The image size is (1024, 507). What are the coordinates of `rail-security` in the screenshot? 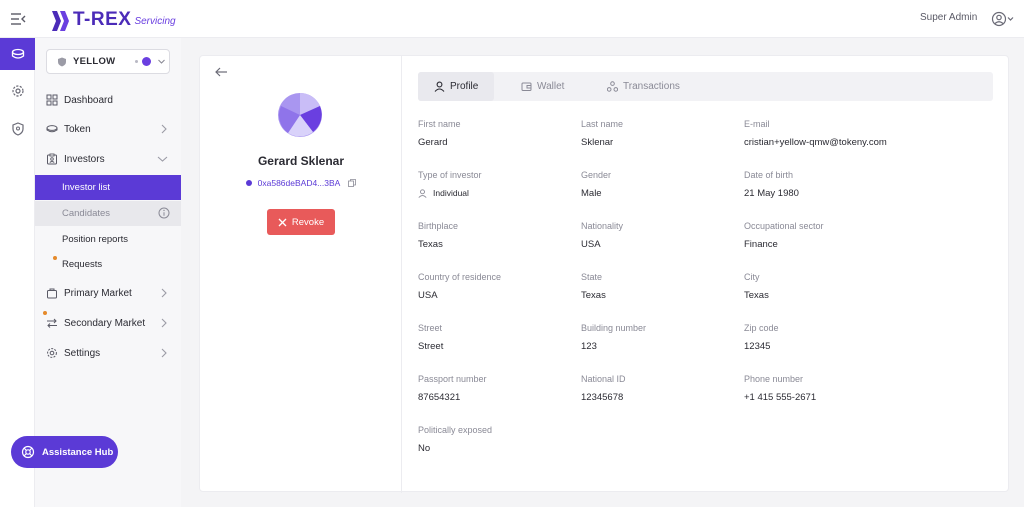 It's located at (17, 129).